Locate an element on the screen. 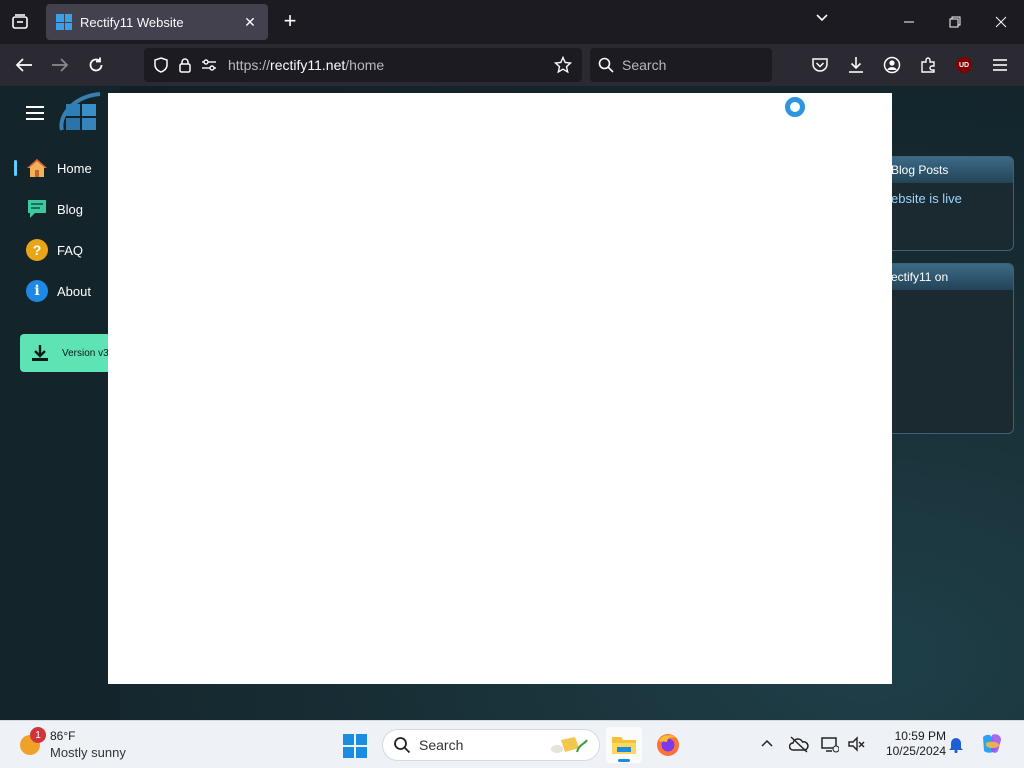 The width and height of the screenshot is (1024, 768). new-tab-button: + is located at coordinates (290, 22).